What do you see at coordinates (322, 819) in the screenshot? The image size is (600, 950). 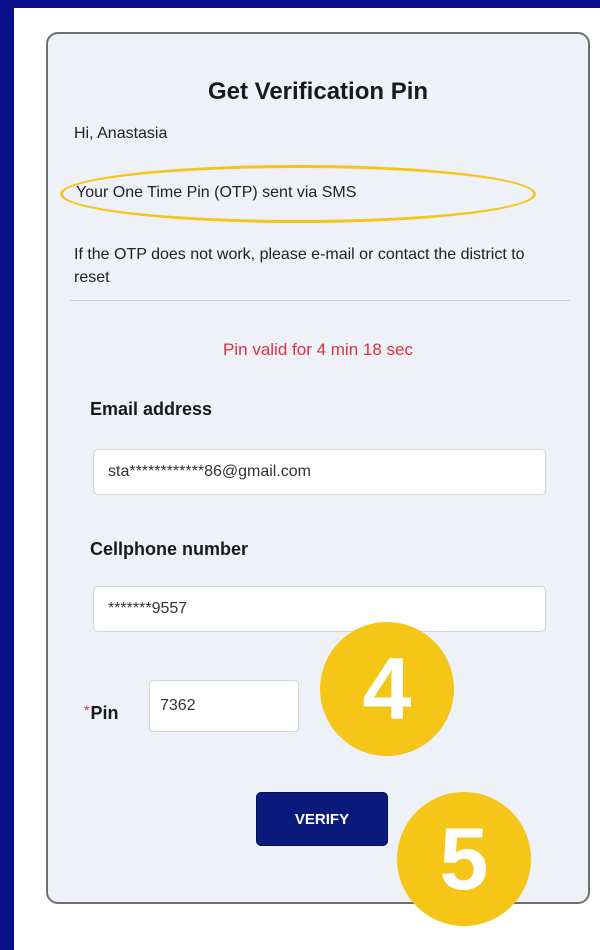 I see `verify-button: VERIFY` at bounding box center [322, 819].